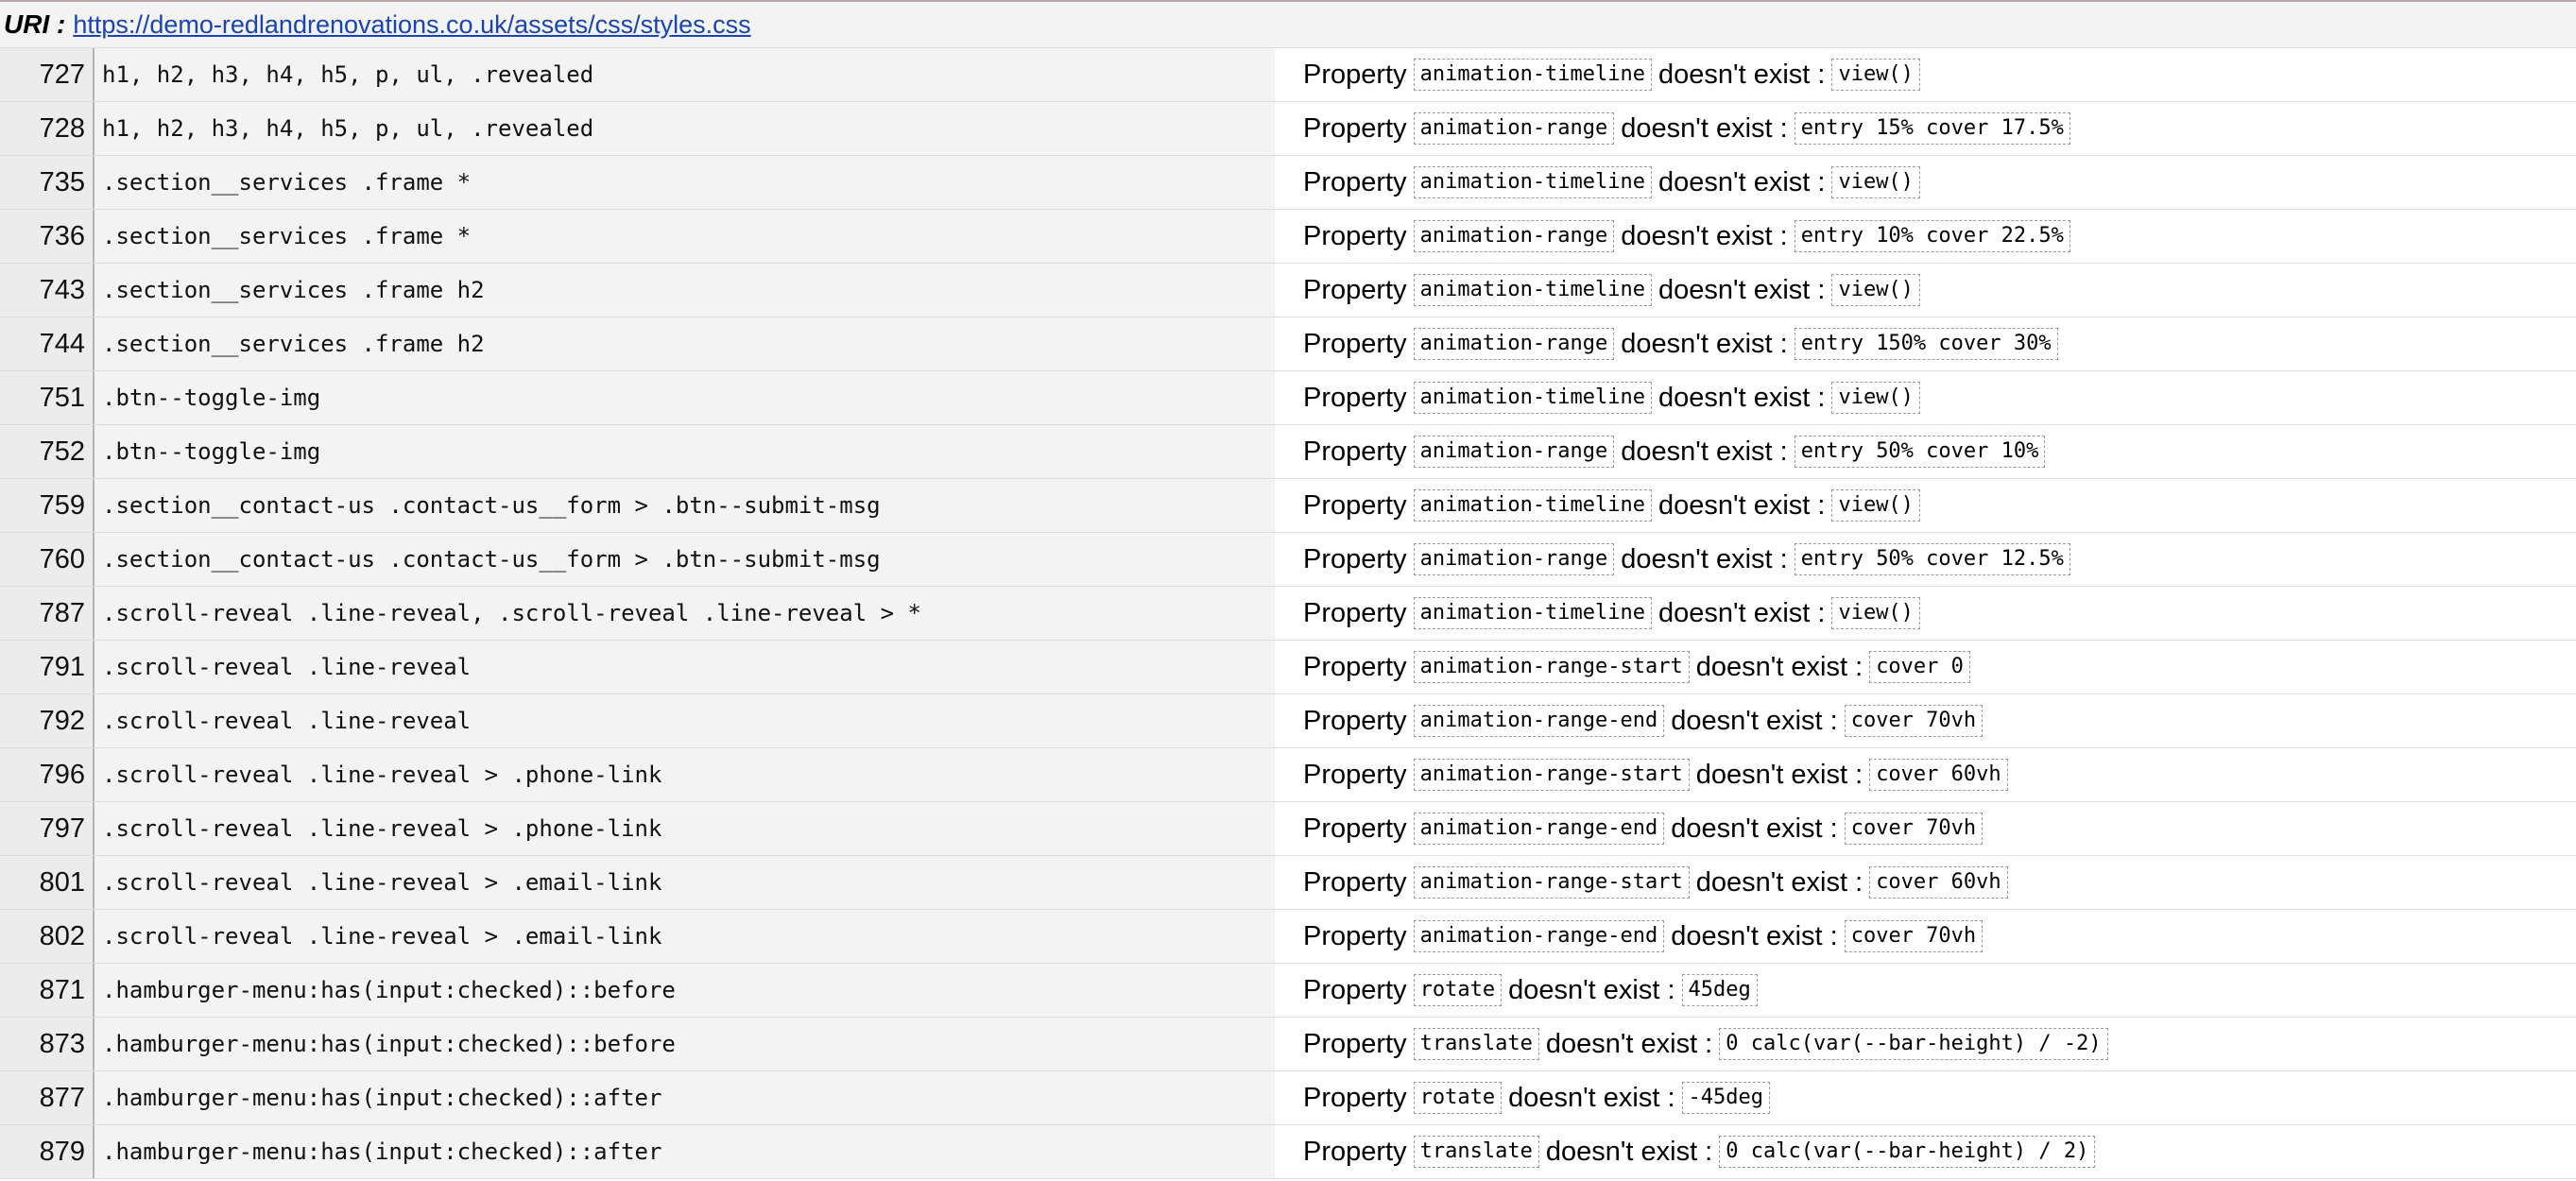 The width and height of the screenshot is (2576, 1181). I want to click on line-number: 728, so click(47, 129).